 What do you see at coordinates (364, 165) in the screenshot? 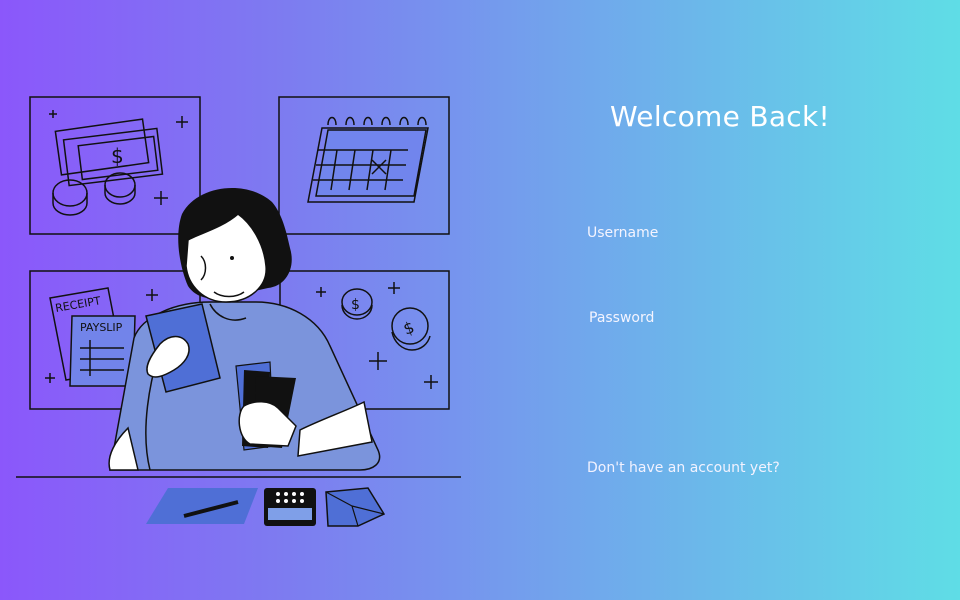
I see `calendar-panel` at bounding box center [364, 165].